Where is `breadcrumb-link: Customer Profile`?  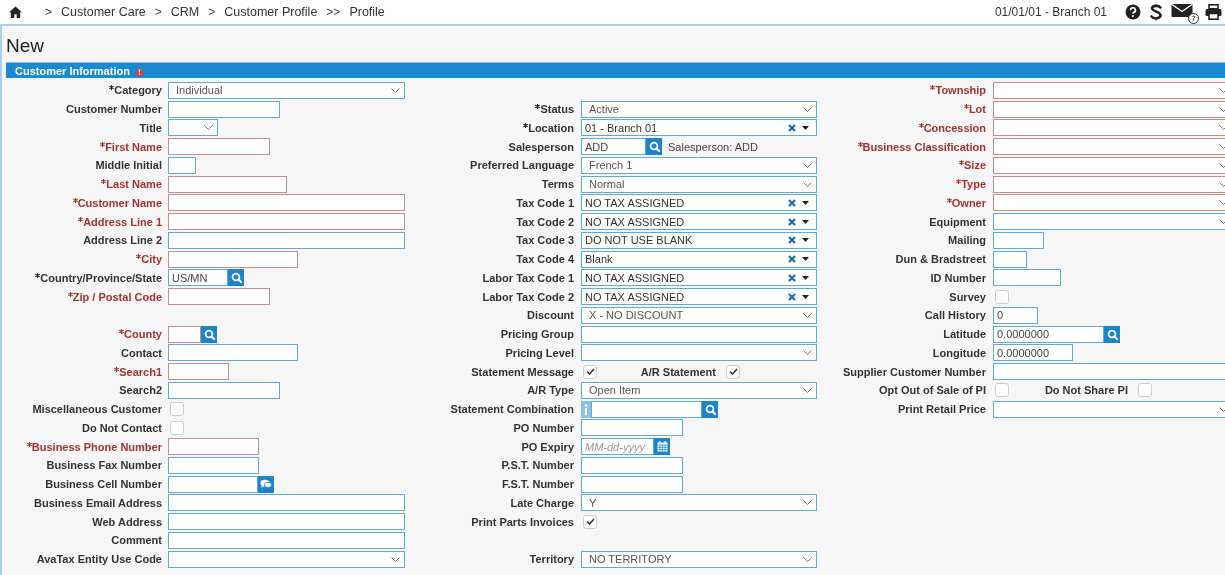
breadcrumb-link: Customer Profile is located at coordinates (271, 12).